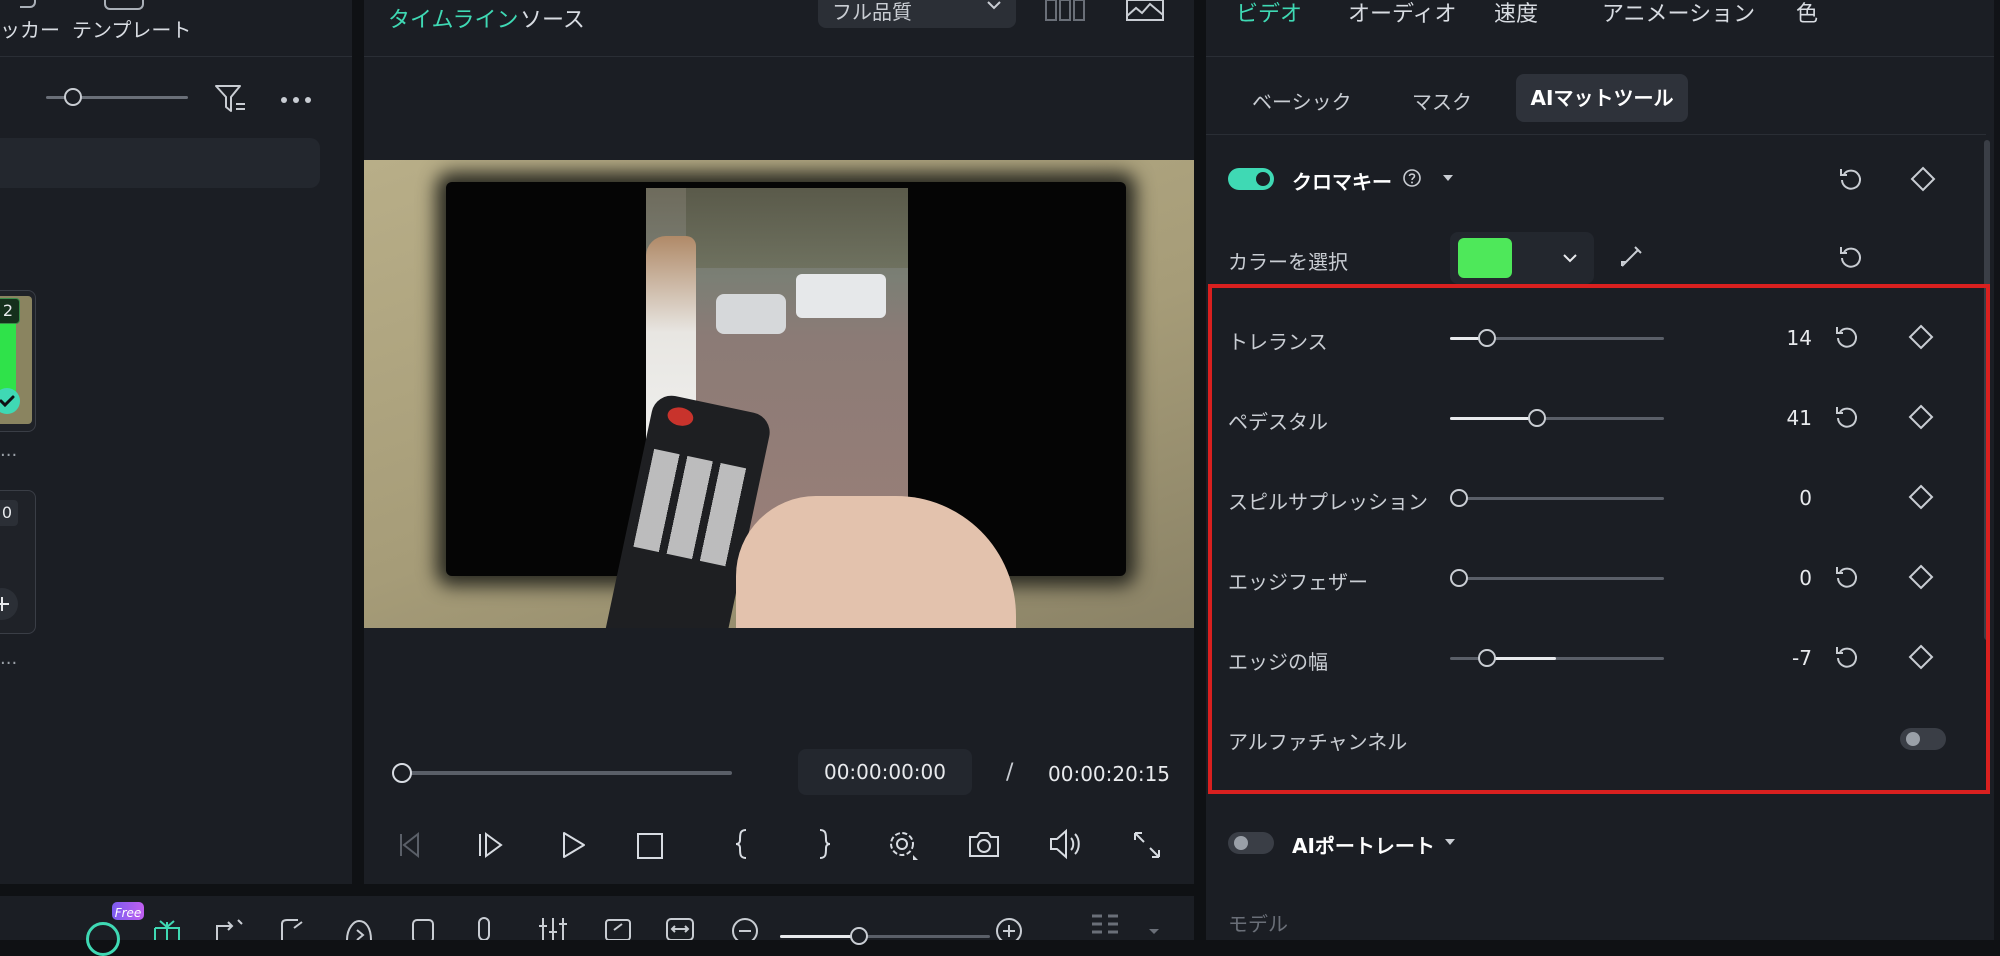 This screenshot has width=2000, height=956. What do you see at coordinates (411, 845) in the screenshot?
I see `previous-frame-icon` at bounding box center [411, 845].